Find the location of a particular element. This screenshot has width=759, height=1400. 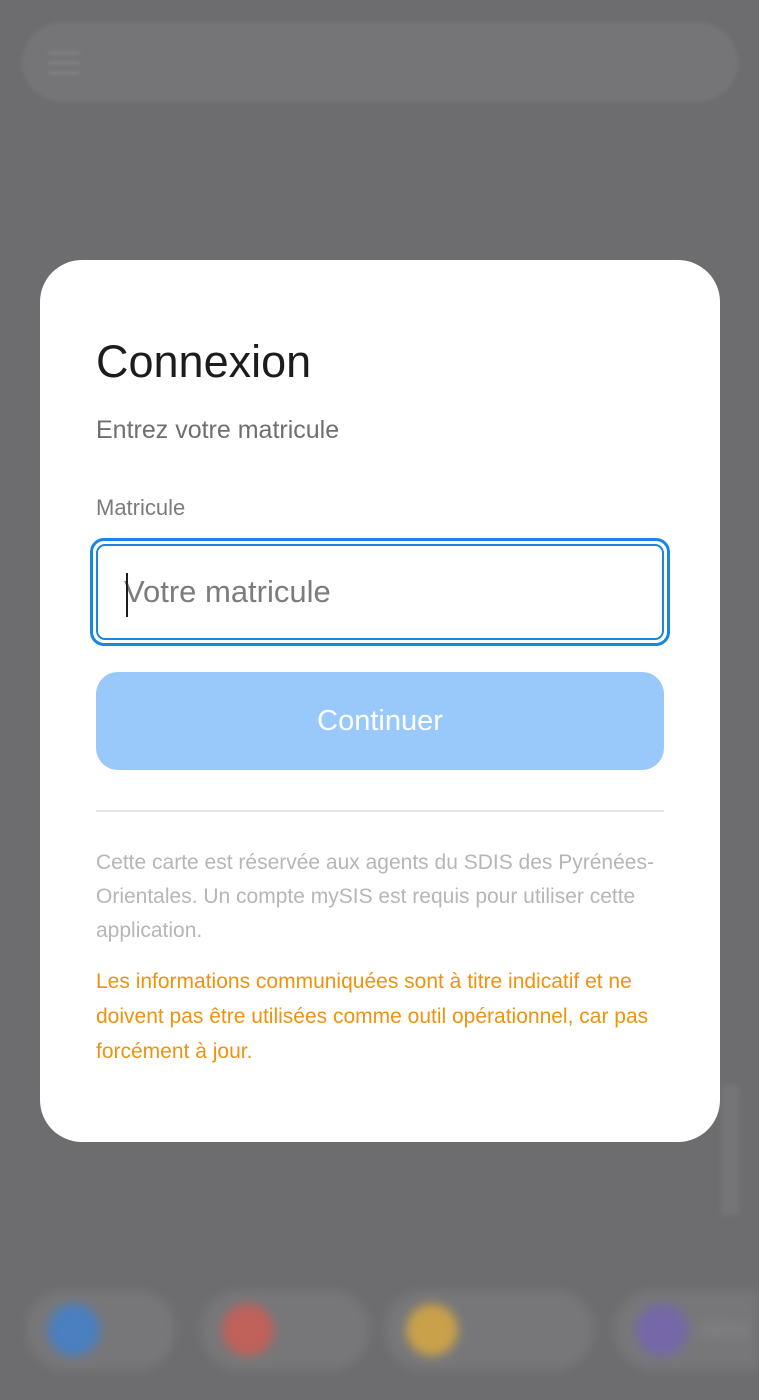

modal-subtitle: Entrez votre matricule is located at coordinates (218, 430).